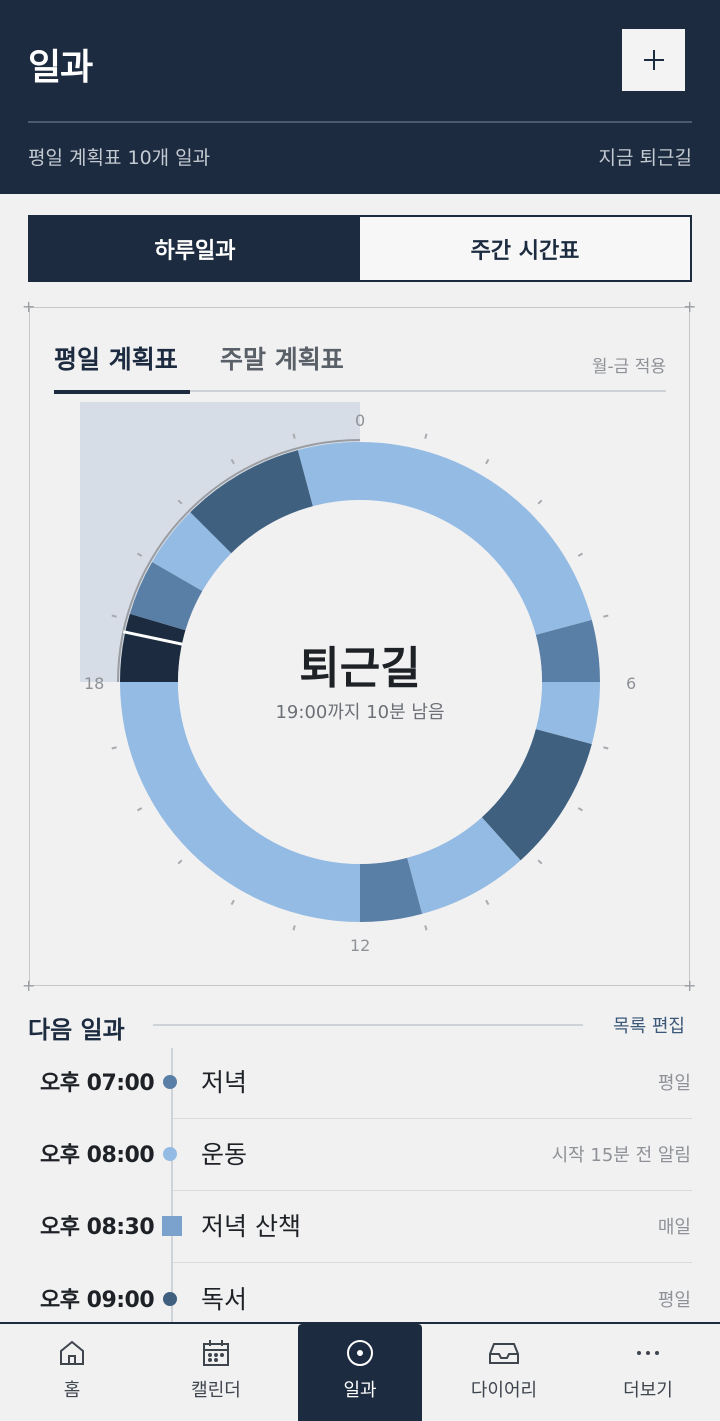 The width and height of the screenshot is (720, 1421). What do you see at coordinates (119, 158) in the screenshot?
I see `routine-count: 평일 계획표 10개 일과` at bounding box center [119, 158].